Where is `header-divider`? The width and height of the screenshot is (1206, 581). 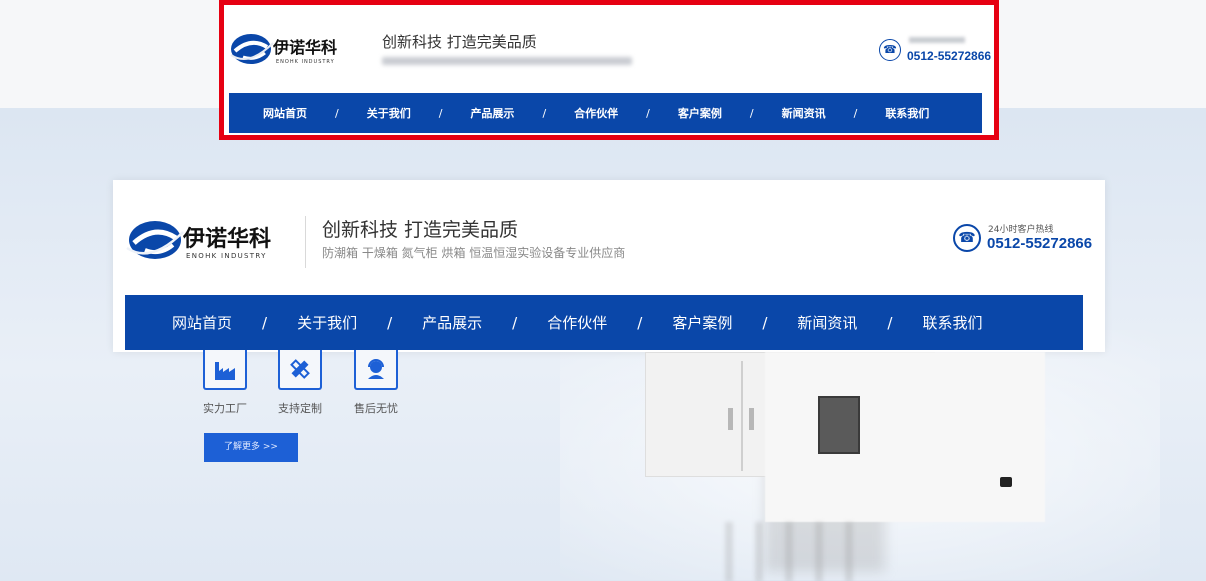
header-divider is located at coordinates (305, 242).